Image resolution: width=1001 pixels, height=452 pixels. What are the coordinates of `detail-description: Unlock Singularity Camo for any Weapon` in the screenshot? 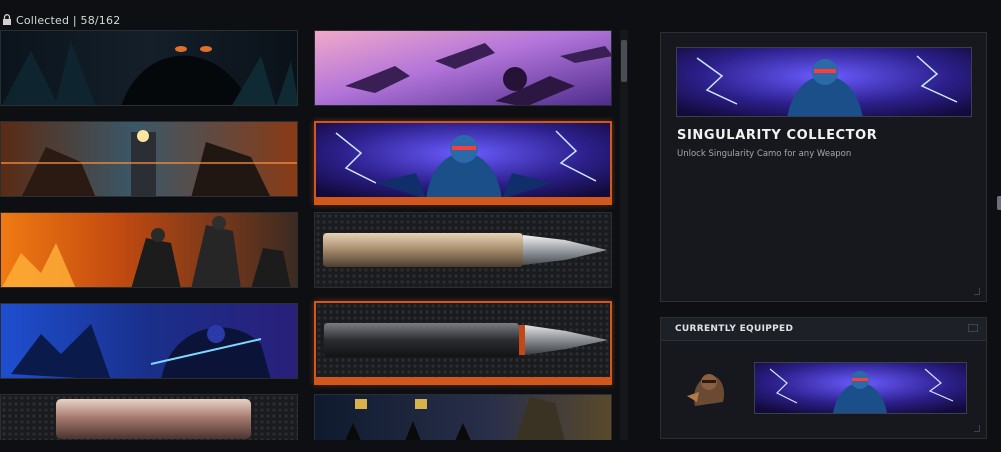 It's located at (764, 154).